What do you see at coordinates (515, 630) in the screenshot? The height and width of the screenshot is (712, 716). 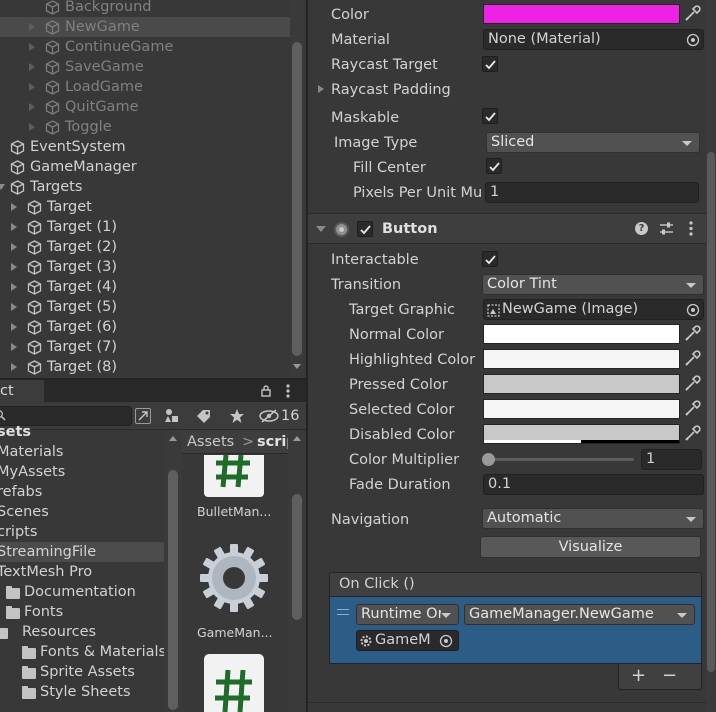 I see `onclick-listener-row: Runtime Or GameManager.NewGame GameM` at bounding box center [515, 630].